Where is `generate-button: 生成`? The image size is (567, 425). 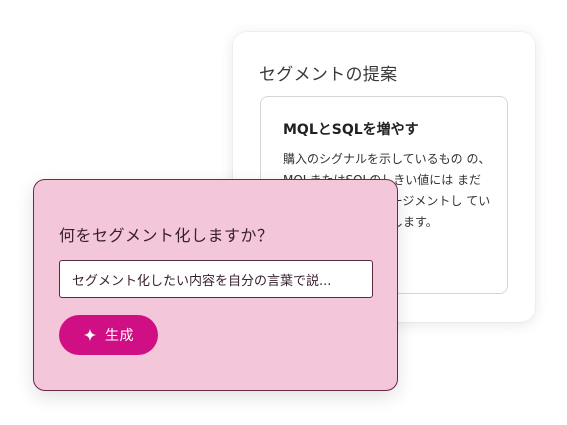 generate-button: 生成 is located at coordinates (108, 335).